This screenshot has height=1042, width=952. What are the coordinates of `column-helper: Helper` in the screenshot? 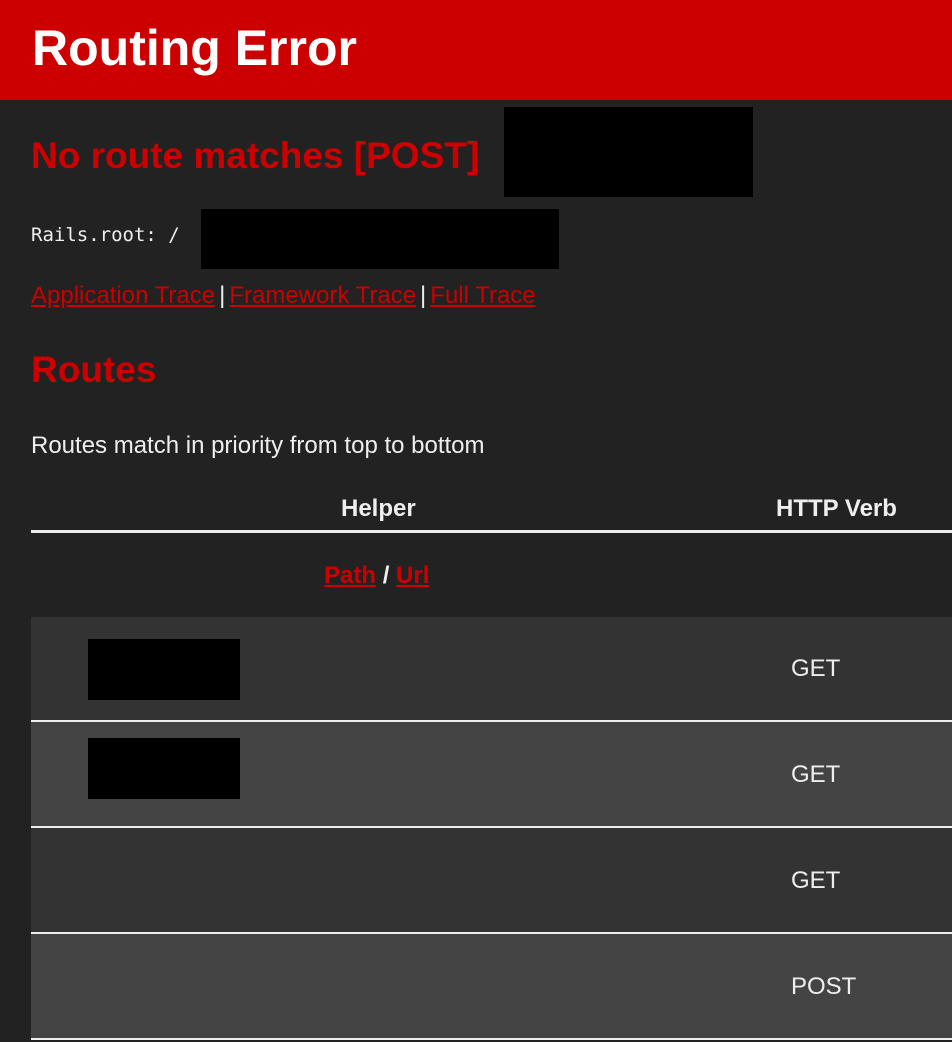 It's located at (378, 508).